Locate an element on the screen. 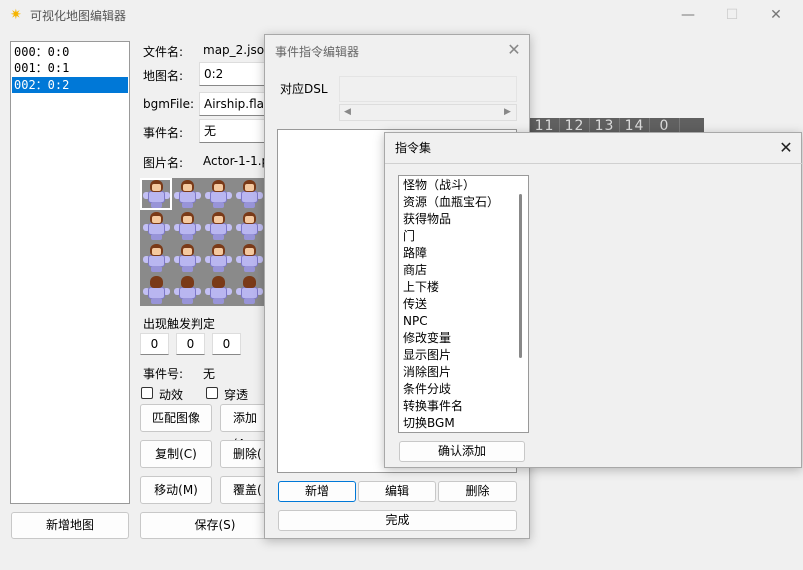  command-set-title: 指令集 is located at coordinates (413, 148).